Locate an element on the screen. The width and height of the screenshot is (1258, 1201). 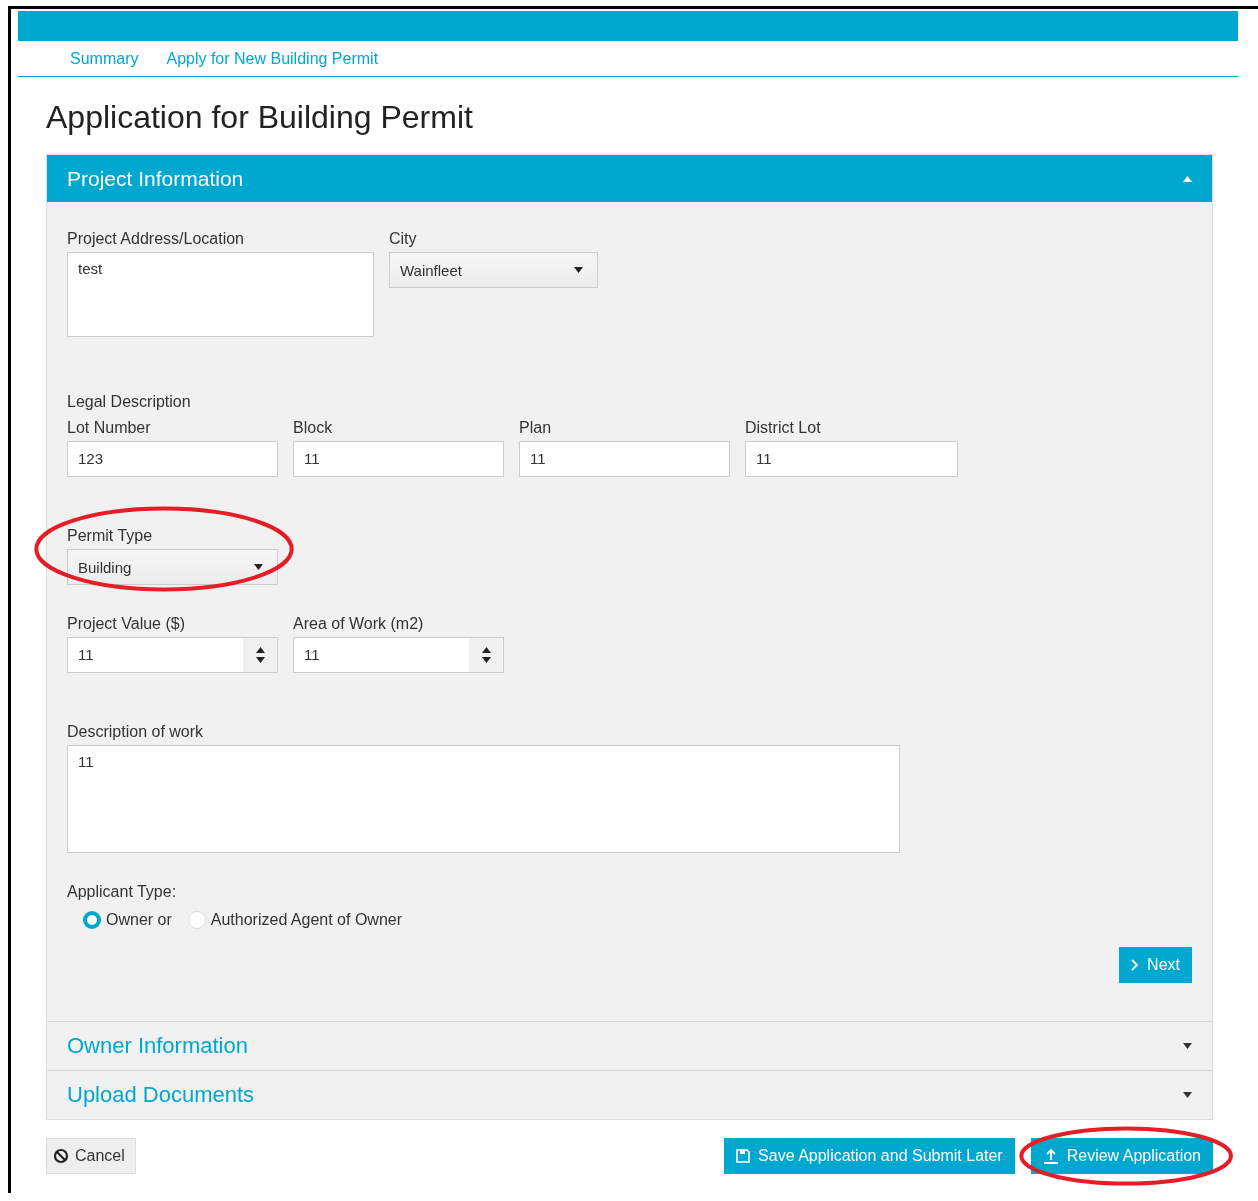
radio-option: Authorized Agent of Owner is located at coordinates (295, 920).